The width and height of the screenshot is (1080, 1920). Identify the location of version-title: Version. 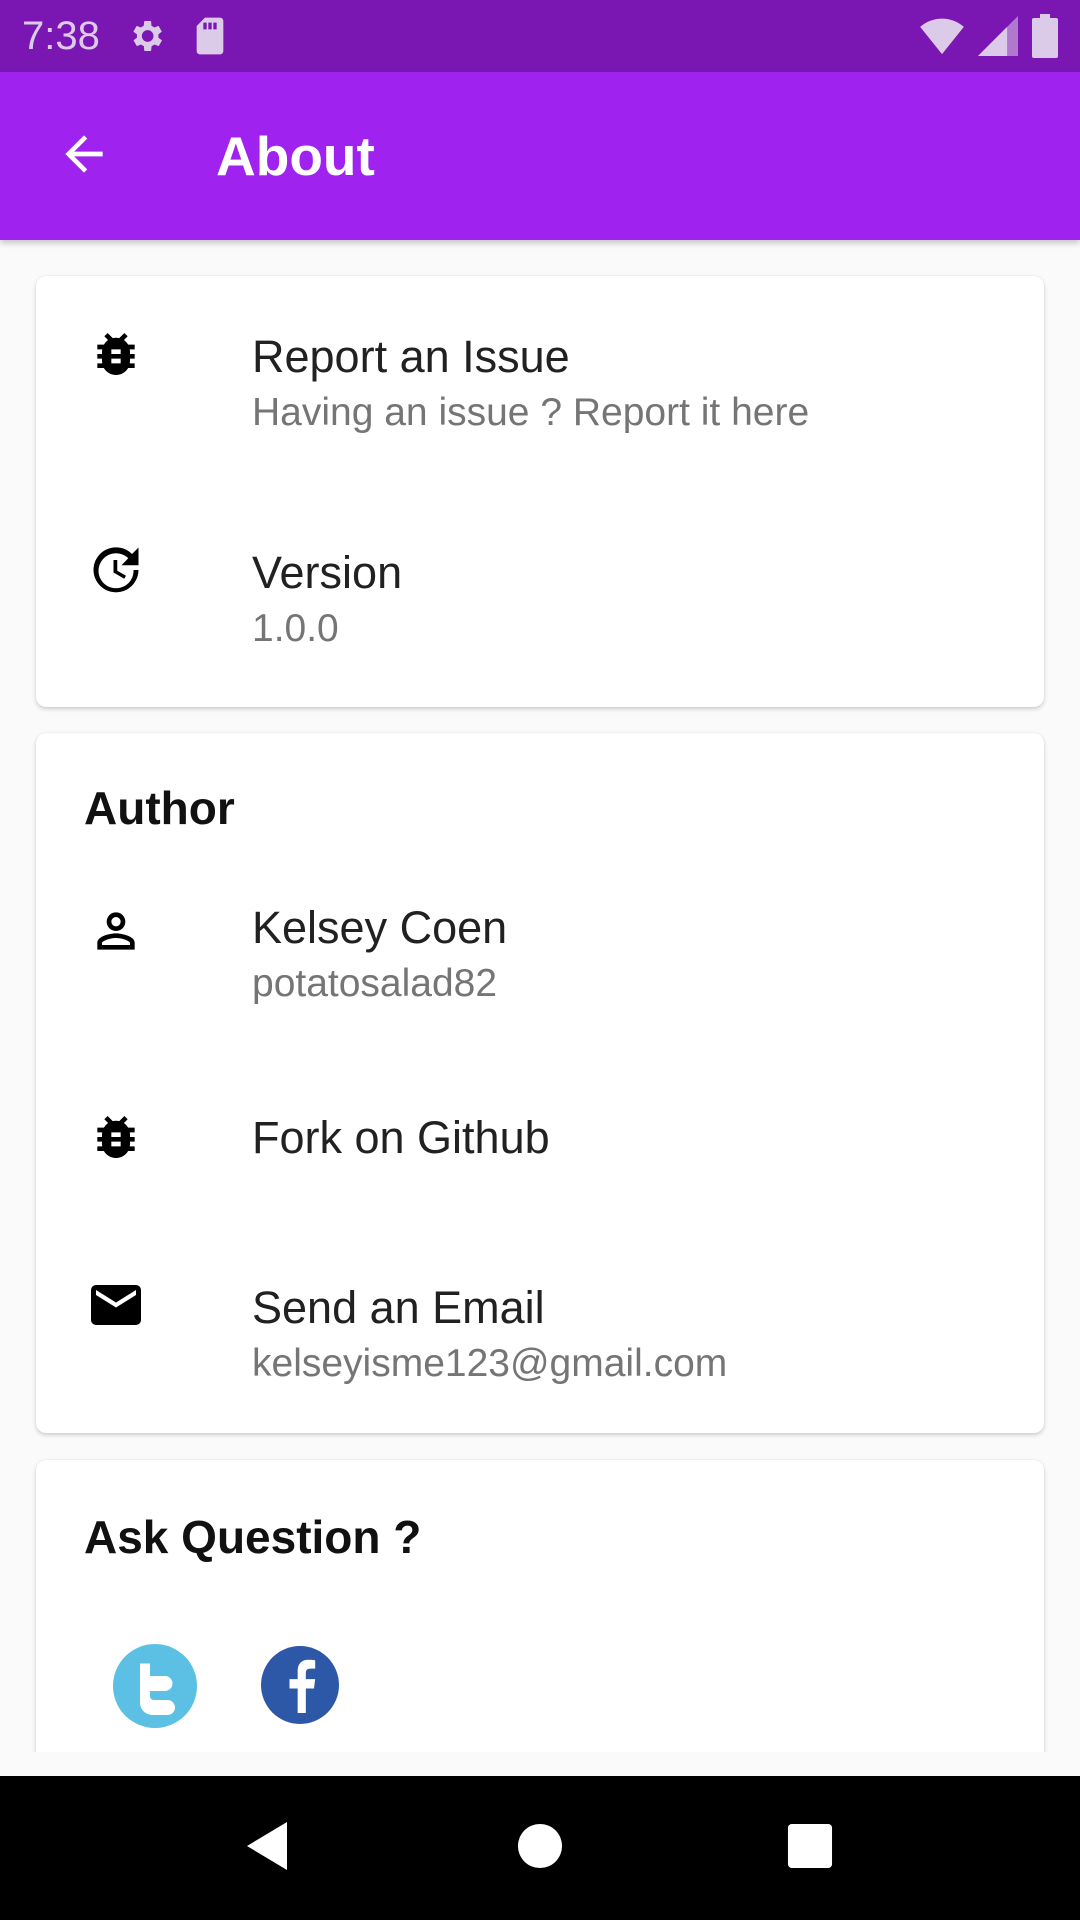
(327, 572).